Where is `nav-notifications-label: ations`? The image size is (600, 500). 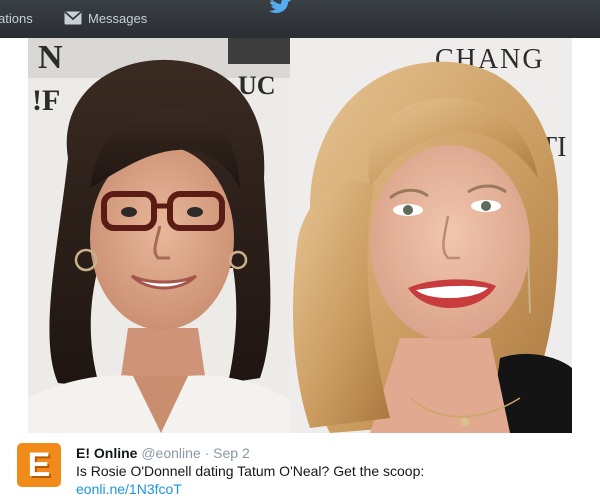
nav-notifications-label: ations is located at coordinates (16, 18).